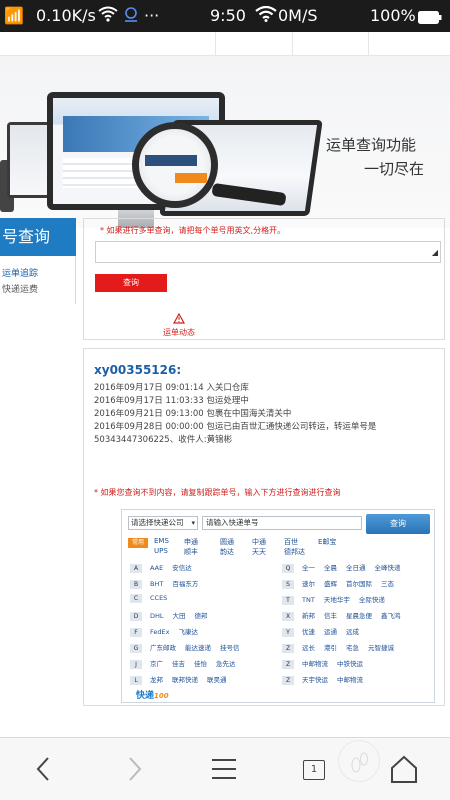 The height and width of the screenshot is (800, 450). Describe the element at coordinates (165, 567) in the screenshot. I see `courier-row: A AAE 安信达` at that location.